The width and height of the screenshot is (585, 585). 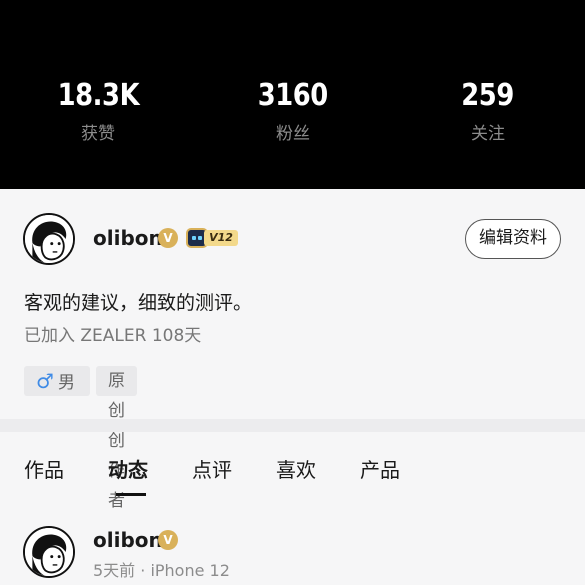 What do you see at coordinates (488, 95) in the screenshot?
I see `stat-value: 259` at bounding box center [488, 95].